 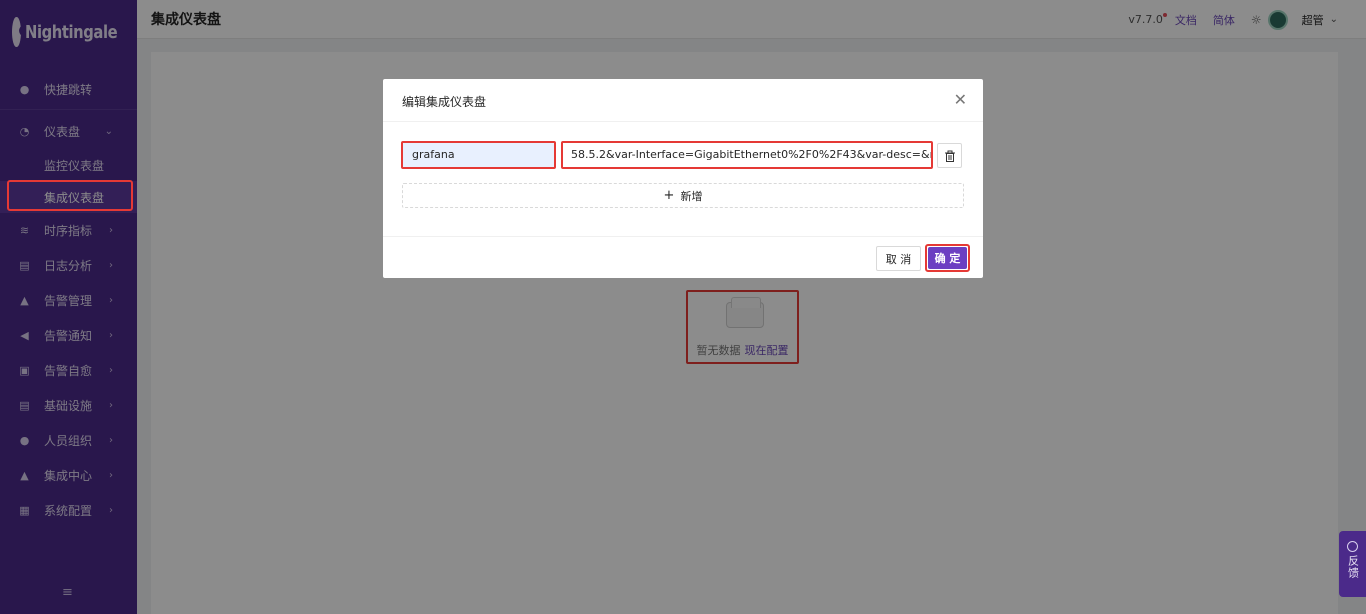 What do you see at coordinates (898, 258) in the screenshot?
I see `cancel-button: 取 消` at bounding box center [898, 258].